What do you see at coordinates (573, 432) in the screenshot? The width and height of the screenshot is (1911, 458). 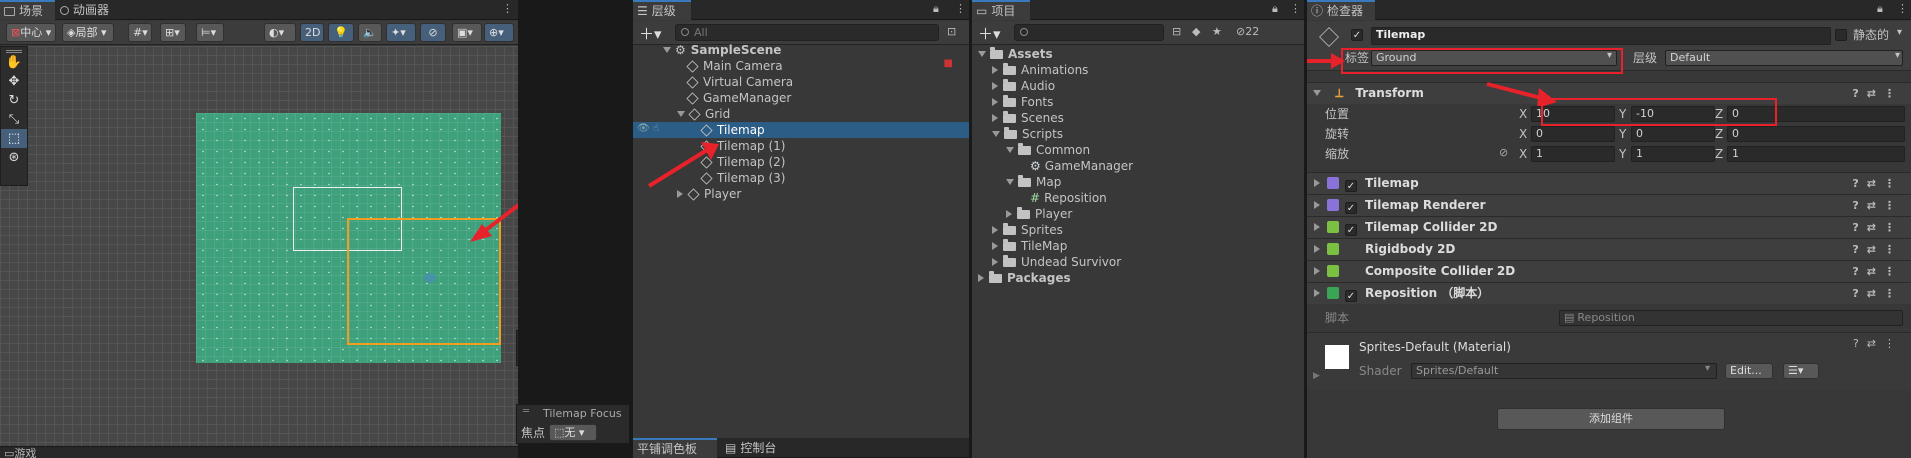 I see `focus-dropdown: ⬚无 ▾` at bounding box center [573, 432].